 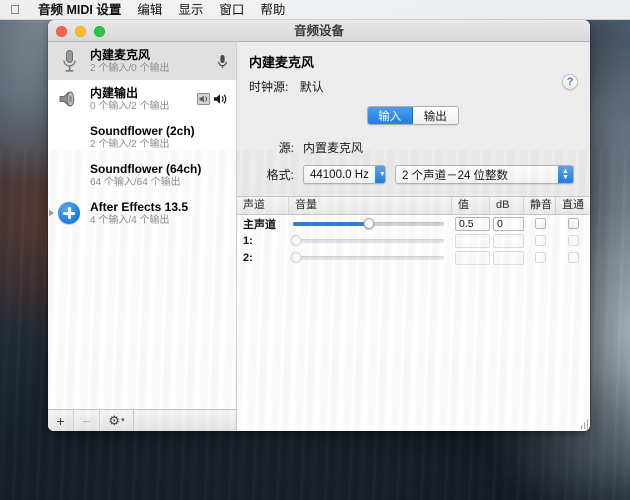 What do you see at coordinates (142, 420) in the screenshot?
I see `sidebar-toolbar: + − ⚙ ▾` at bounding box center [142, 420].